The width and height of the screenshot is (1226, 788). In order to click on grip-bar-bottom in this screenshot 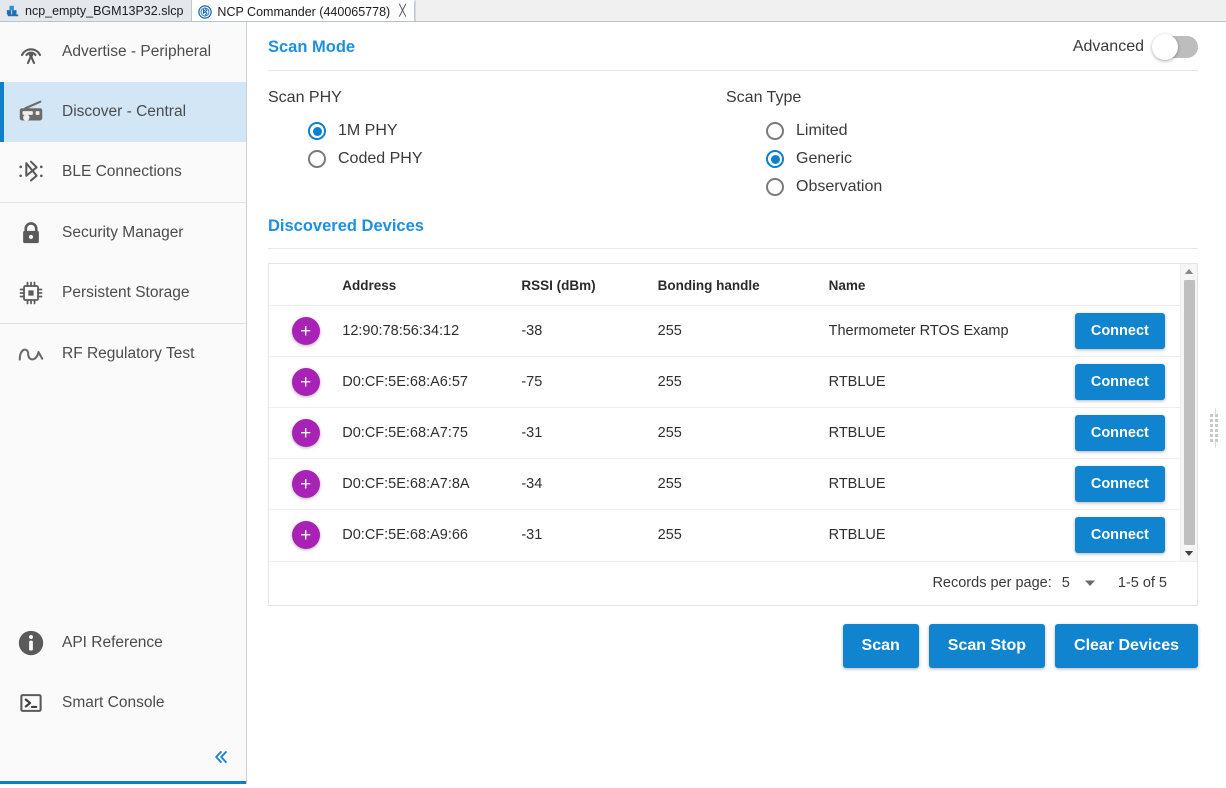, I will do `click(1215, 445)`.